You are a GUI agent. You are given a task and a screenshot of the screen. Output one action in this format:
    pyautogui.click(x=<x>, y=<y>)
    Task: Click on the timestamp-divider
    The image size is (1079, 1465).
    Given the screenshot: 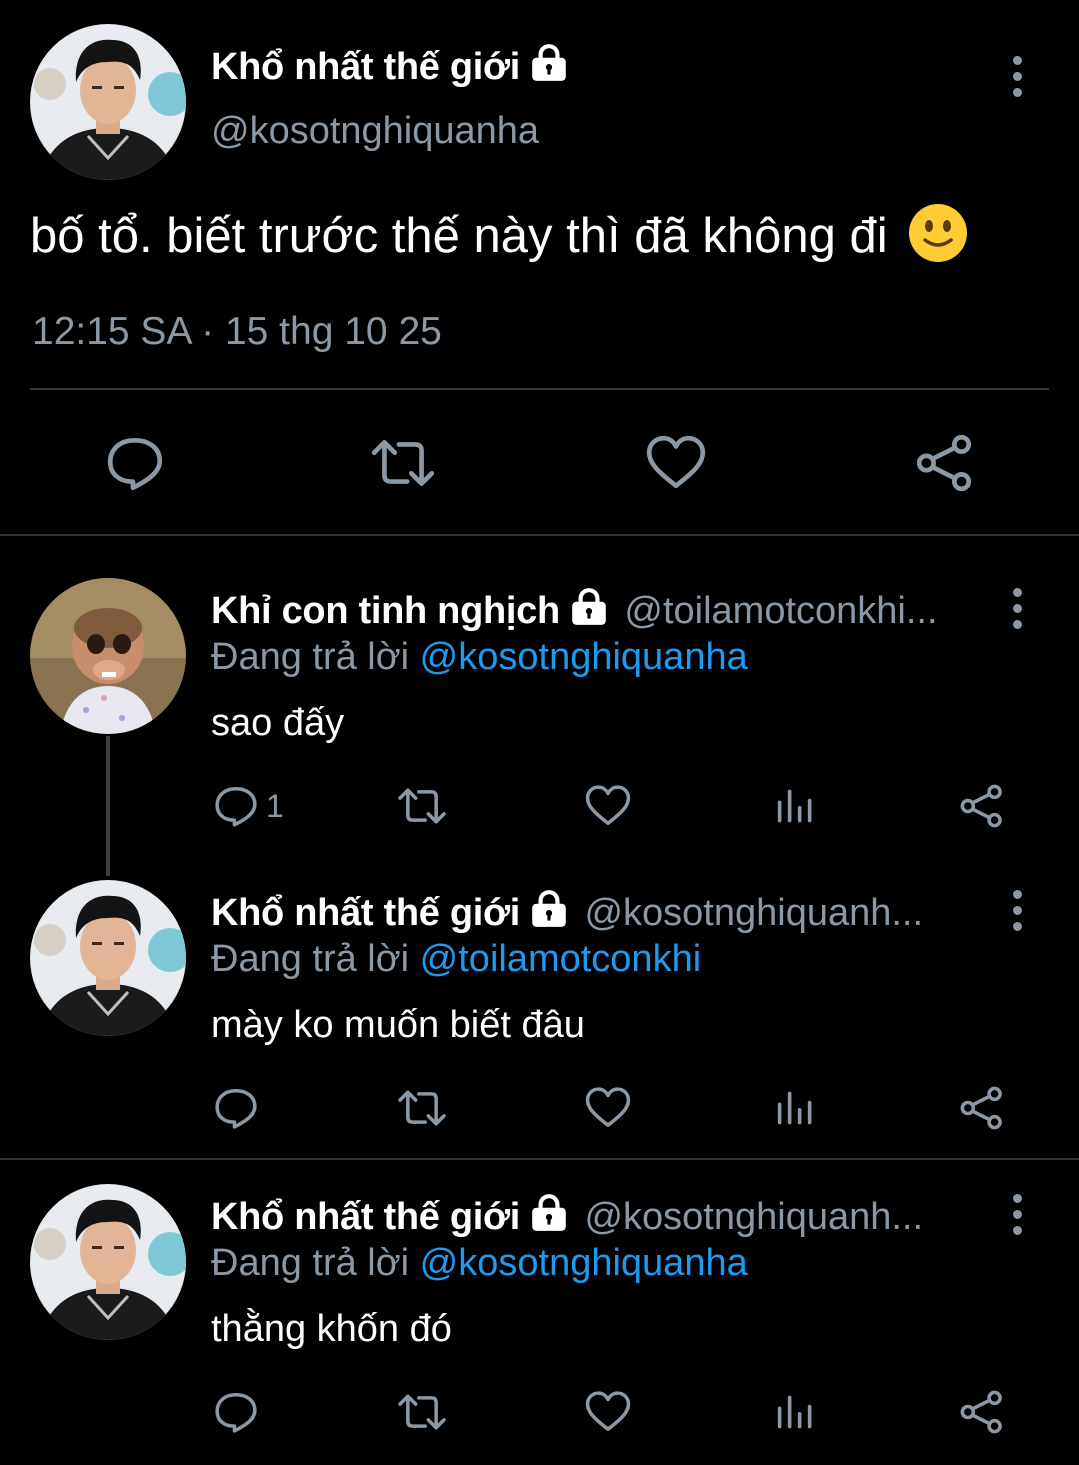 What is the action you would take?
    pyautogui.click(x=539, y=389)
    